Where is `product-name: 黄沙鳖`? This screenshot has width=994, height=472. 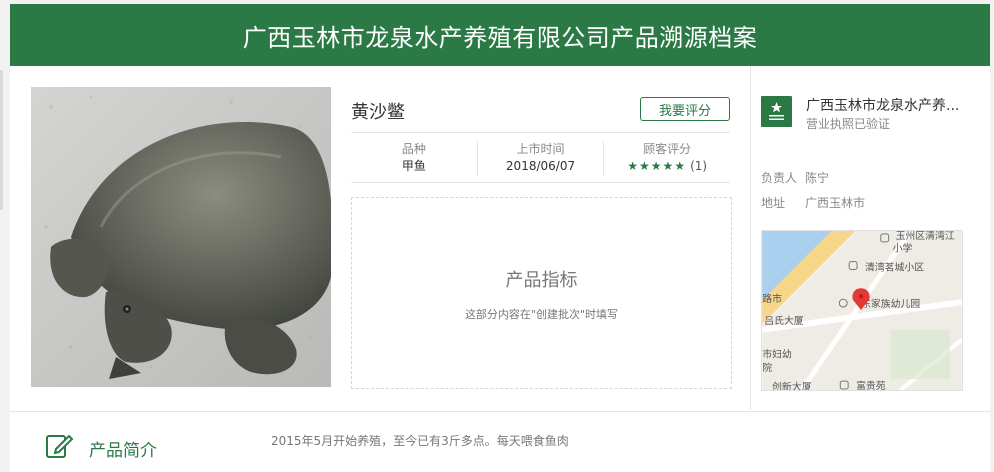
product-name: 黄沙鳖 is located at coordinates (378, 112).